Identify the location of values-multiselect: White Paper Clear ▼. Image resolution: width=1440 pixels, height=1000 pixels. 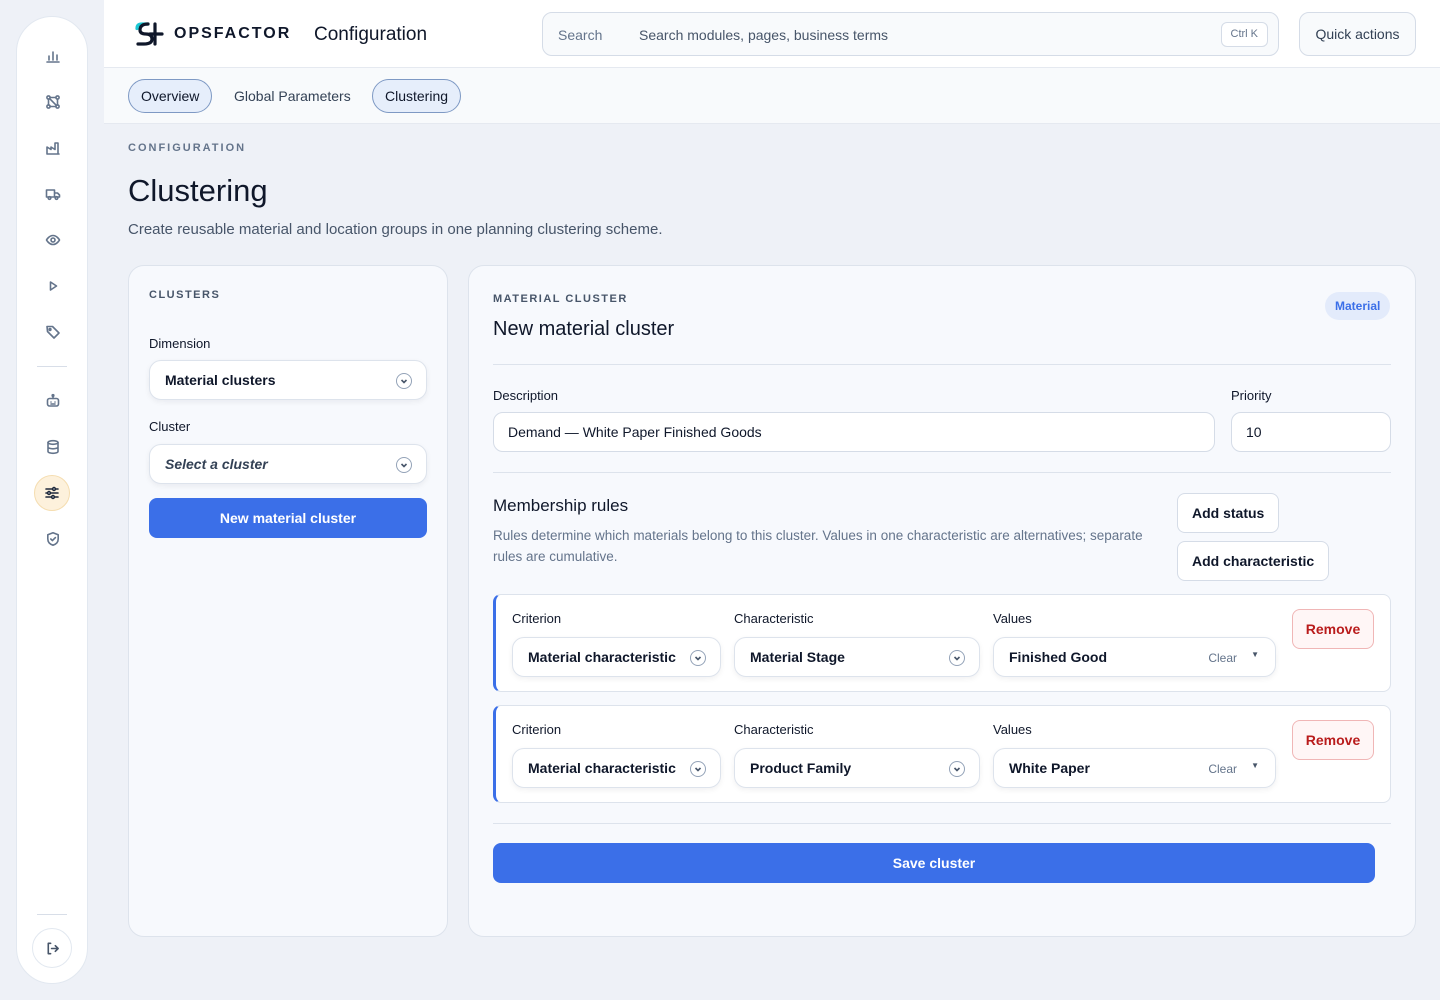
(1134, 768).